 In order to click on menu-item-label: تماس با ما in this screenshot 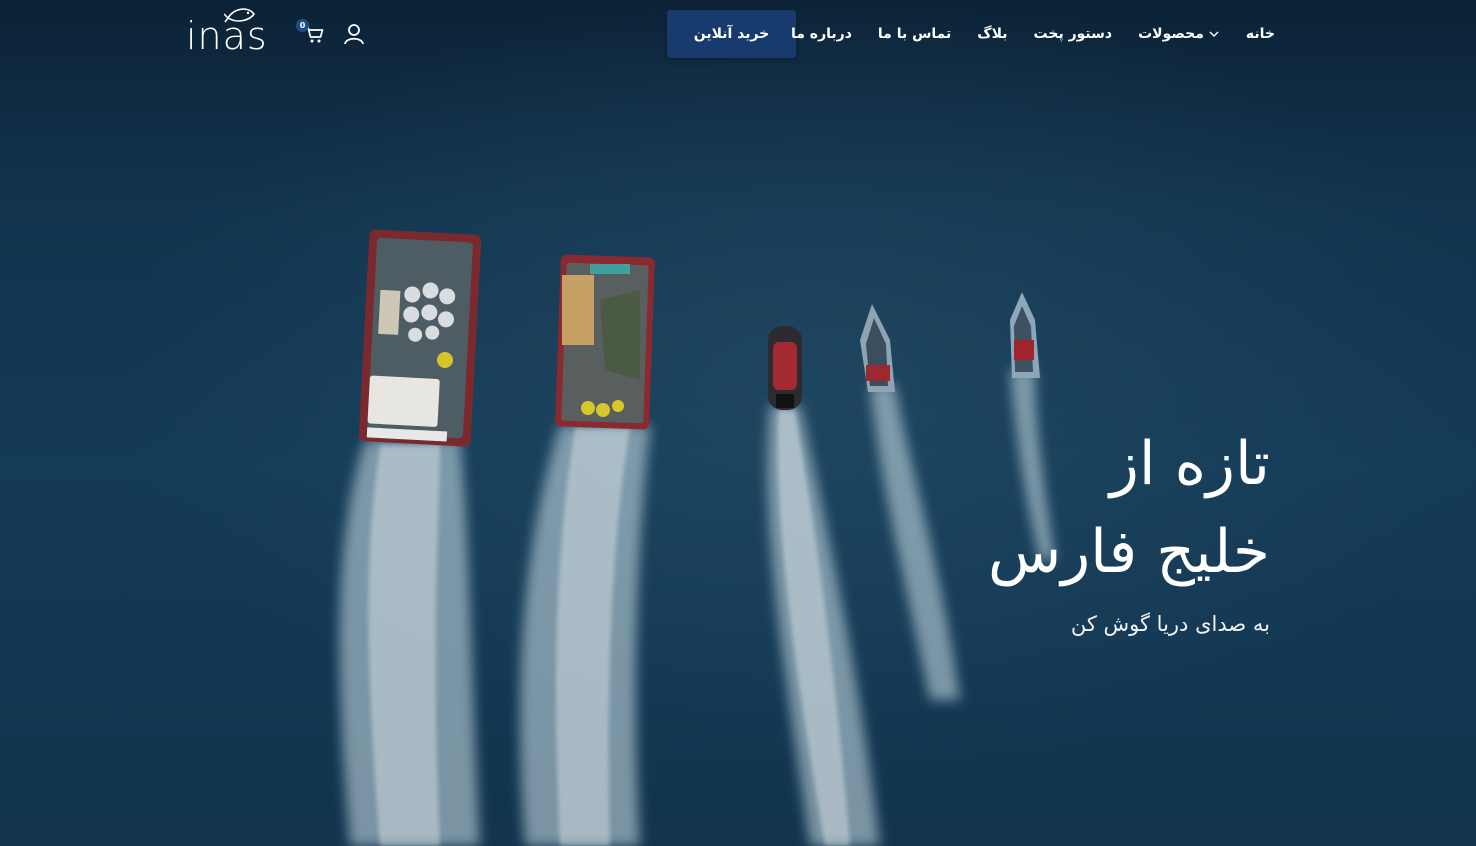, I will do `click(914, 34)`.